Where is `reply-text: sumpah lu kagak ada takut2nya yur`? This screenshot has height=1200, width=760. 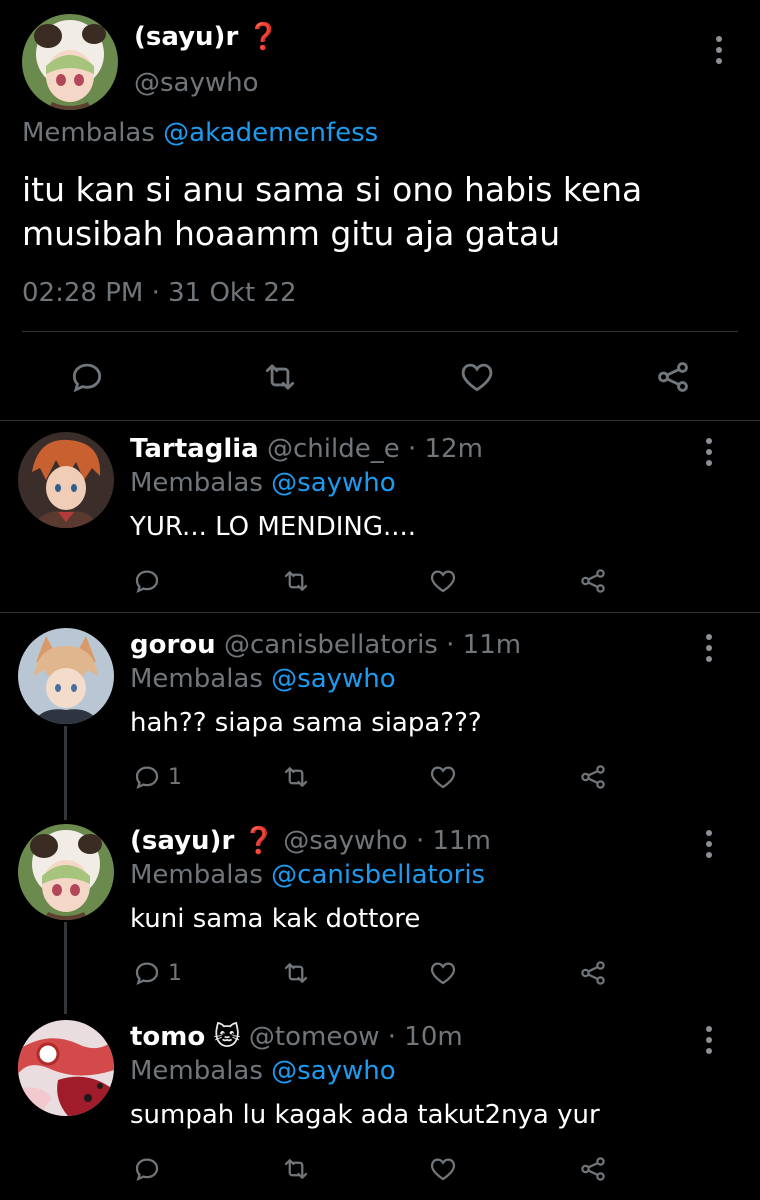 reply-text: sumpah lu kagak ada takut2nya yur is located at coordinates (365, 1115).